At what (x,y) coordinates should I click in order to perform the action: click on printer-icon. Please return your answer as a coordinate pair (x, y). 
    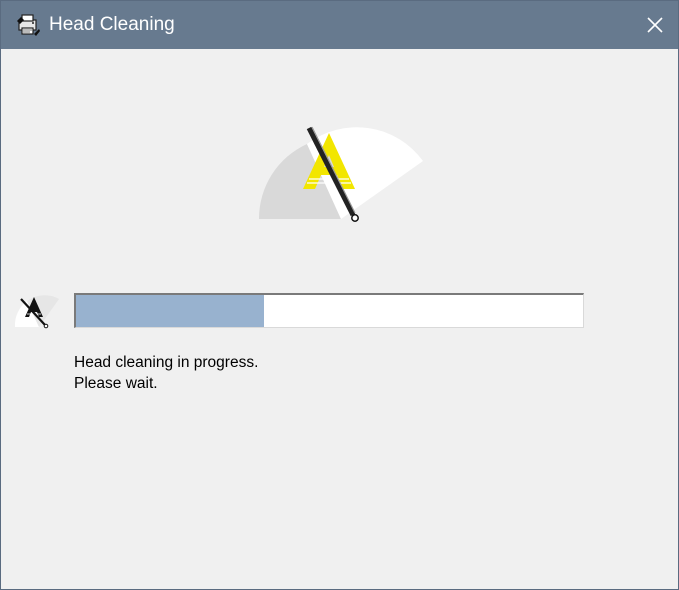
    Looking at the image, I should click on (28, 25).